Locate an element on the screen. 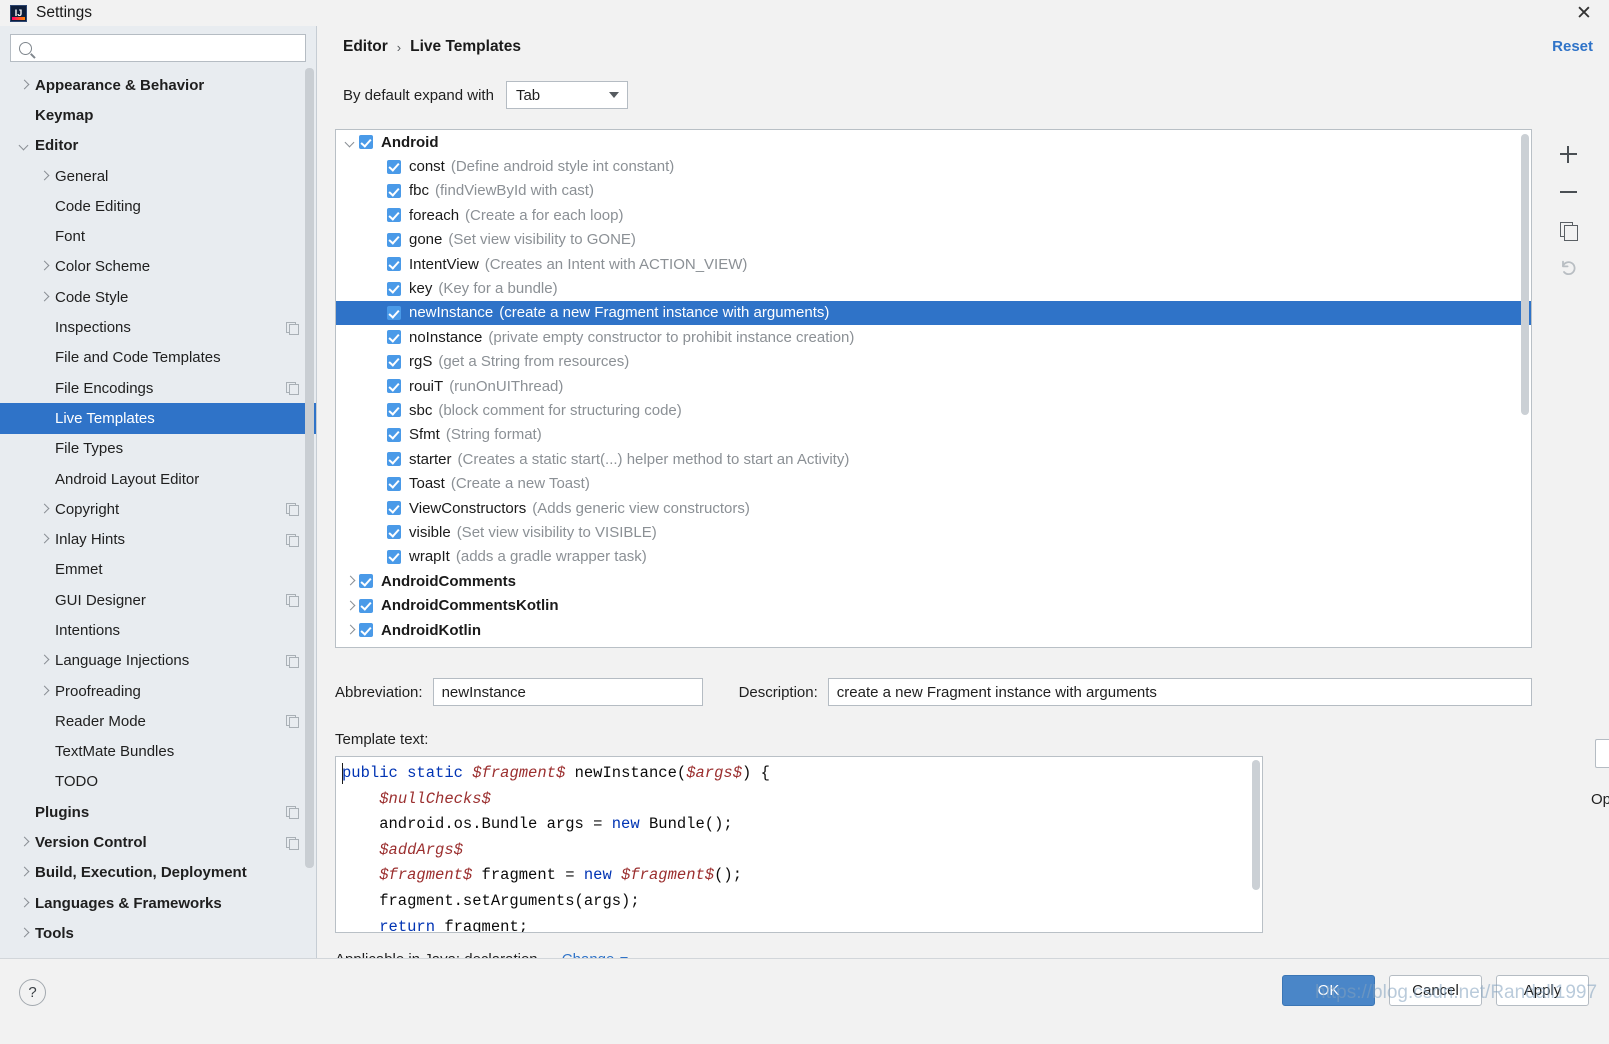  sidebar-item-copyright: Copyright is located at coordinates (158, 509).